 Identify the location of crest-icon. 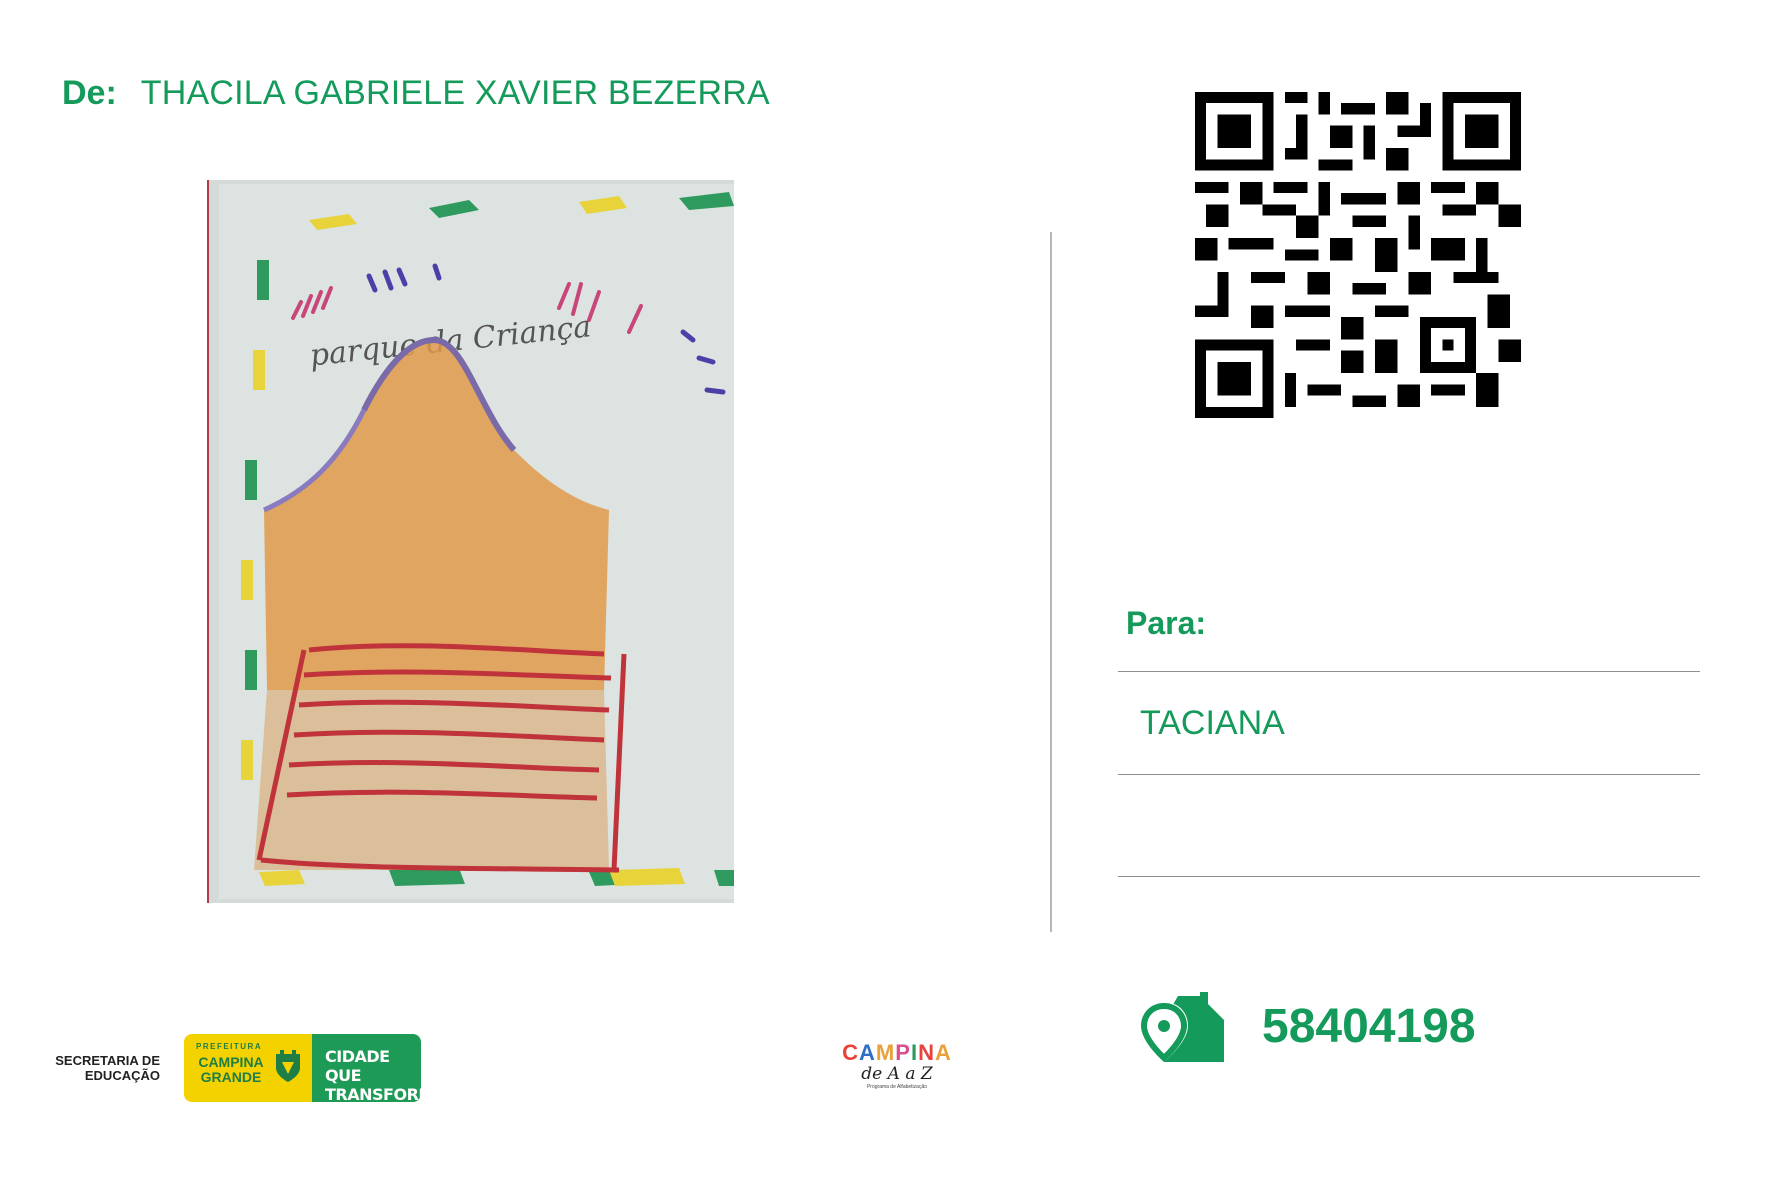
(288, 1066).